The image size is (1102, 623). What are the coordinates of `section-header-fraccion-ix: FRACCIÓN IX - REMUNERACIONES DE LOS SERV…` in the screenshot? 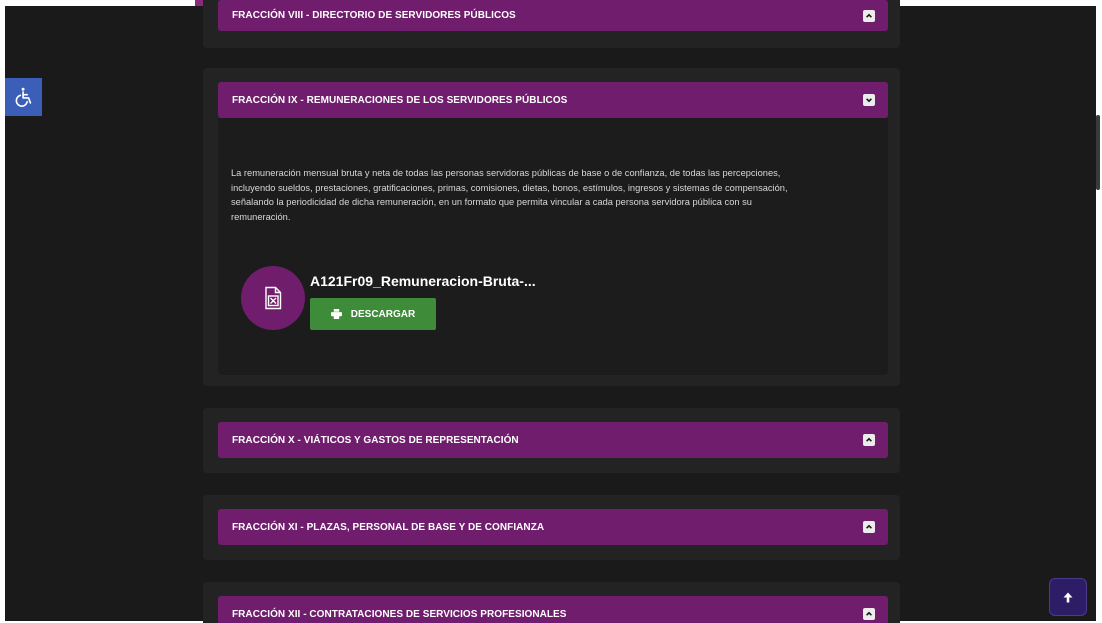 It's located at (553, 100).